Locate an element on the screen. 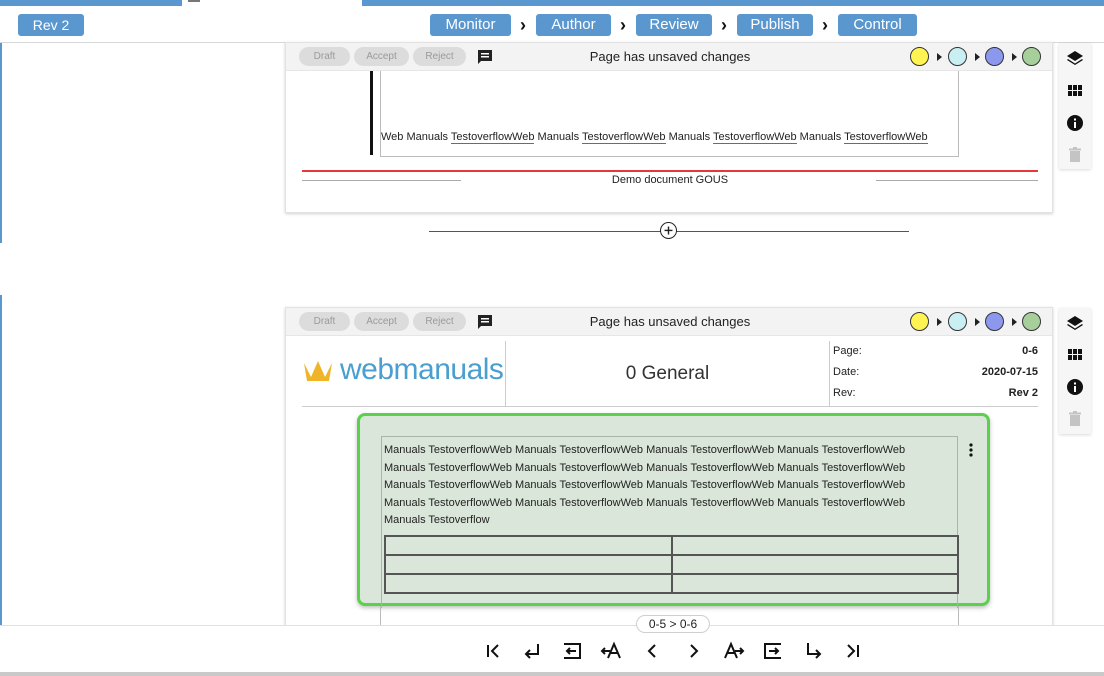 The width and height of the screenshot is (1104, 676). previous-change-icon is located at coordinates (612, 651).